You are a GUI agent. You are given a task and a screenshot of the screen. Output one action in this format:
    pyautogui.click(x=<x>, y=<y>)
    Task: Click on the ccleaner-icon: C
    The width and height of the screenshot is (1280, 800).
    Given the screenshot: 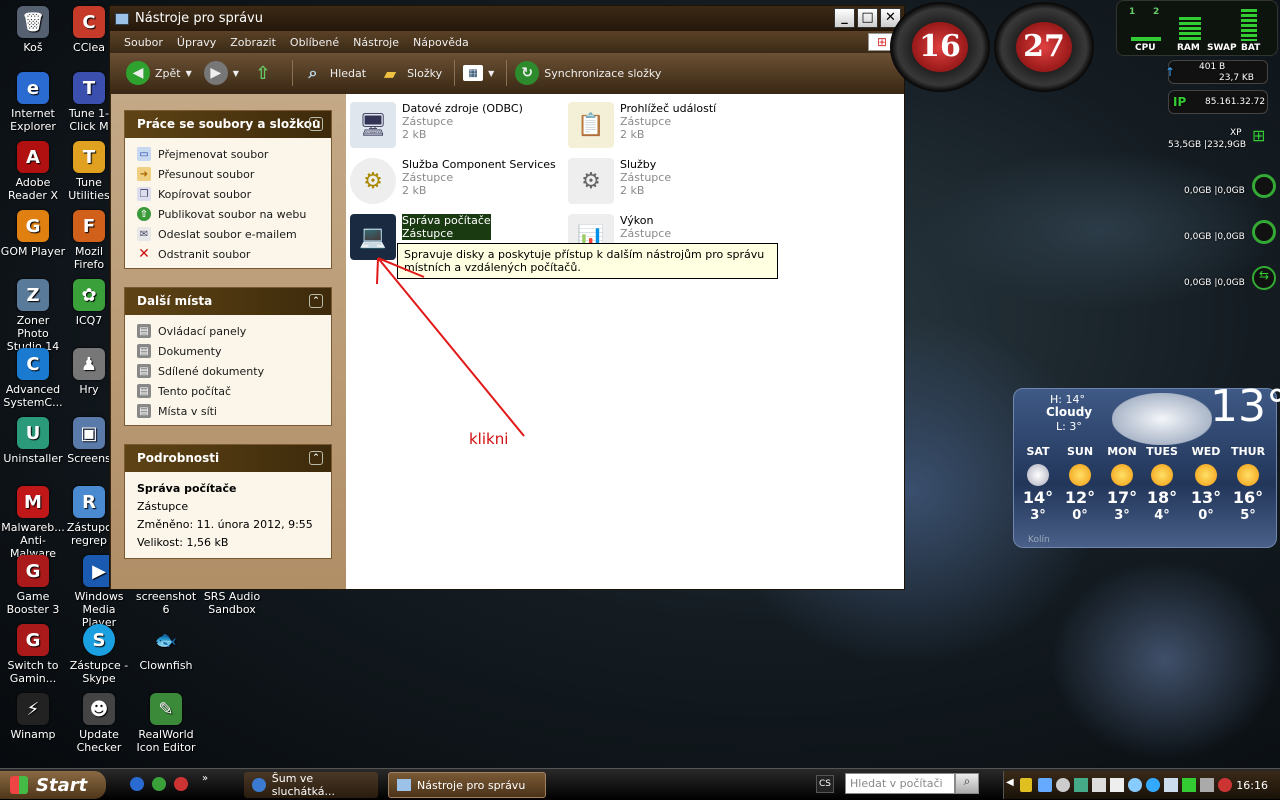 What is the action you would take?
    pyautogui.click(x=89, y=22)
    